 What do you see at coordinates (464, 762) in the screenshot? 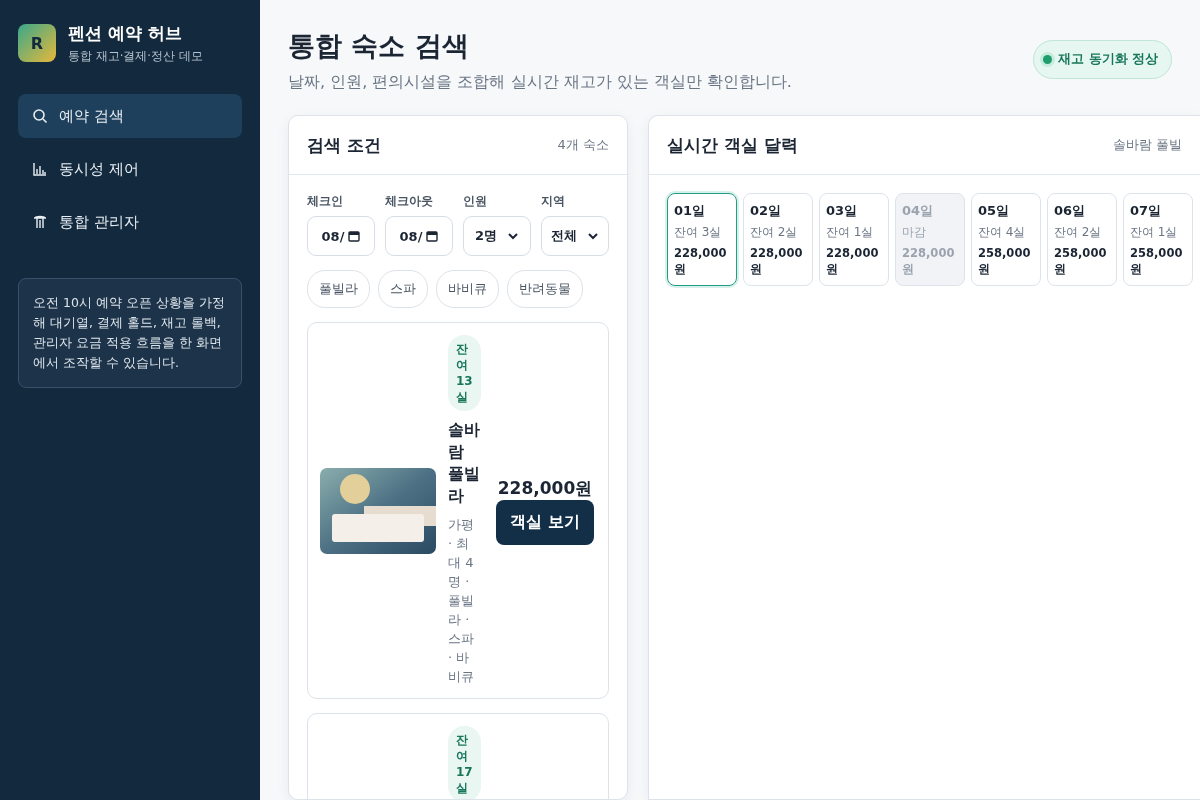
I see `availability-badge: 잔여 17실` at bounding box center [464, 762].